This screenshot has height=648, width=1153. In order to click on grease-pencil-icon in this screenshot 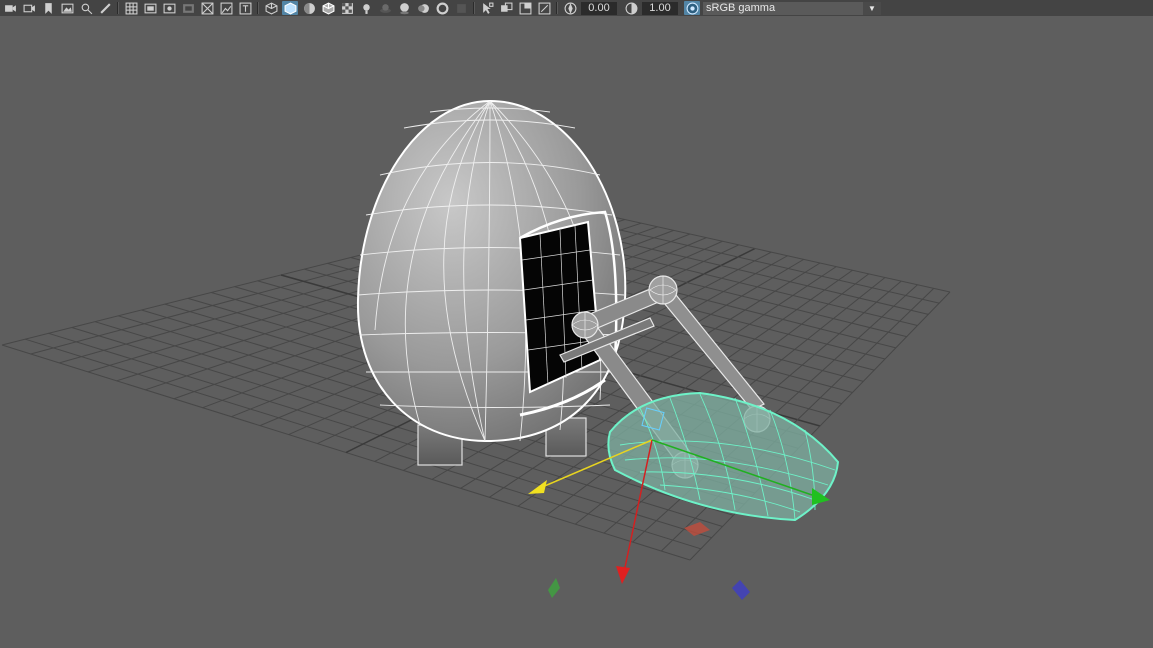, I will do `click(105, 8)`.